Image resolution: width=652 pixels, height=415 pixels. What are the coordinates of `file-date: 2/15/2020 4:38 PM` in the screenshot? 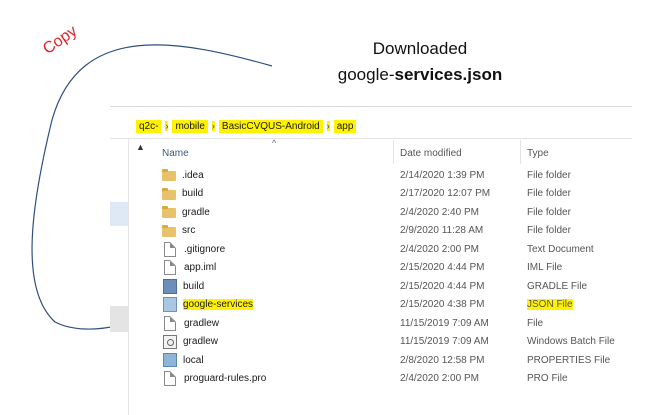 It's located at (442, 305).